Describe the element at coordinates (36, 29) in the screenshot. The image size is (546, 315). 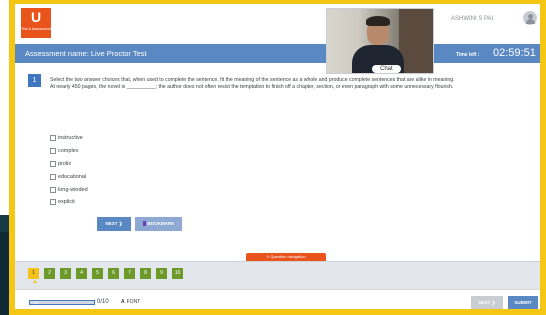
I see `logo-tagline: Test & Assessment` at that location.